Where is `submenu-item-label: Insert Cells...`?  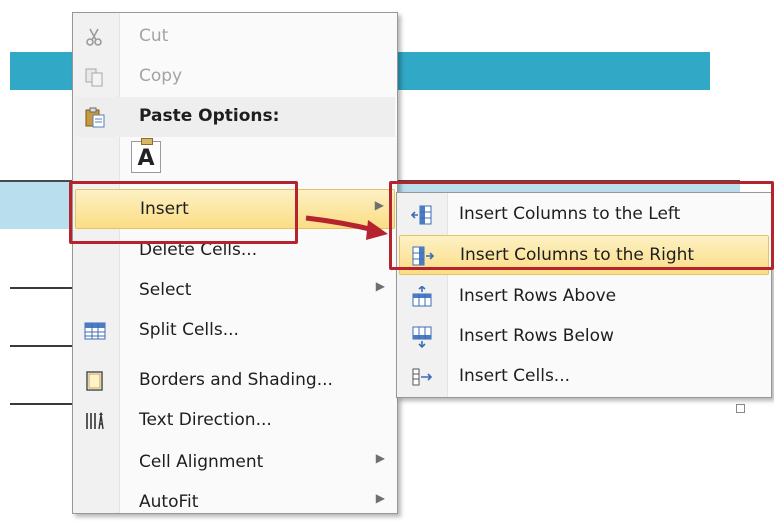 submenu-item-label: Insert Cells... is located at coordinates (515, 376).